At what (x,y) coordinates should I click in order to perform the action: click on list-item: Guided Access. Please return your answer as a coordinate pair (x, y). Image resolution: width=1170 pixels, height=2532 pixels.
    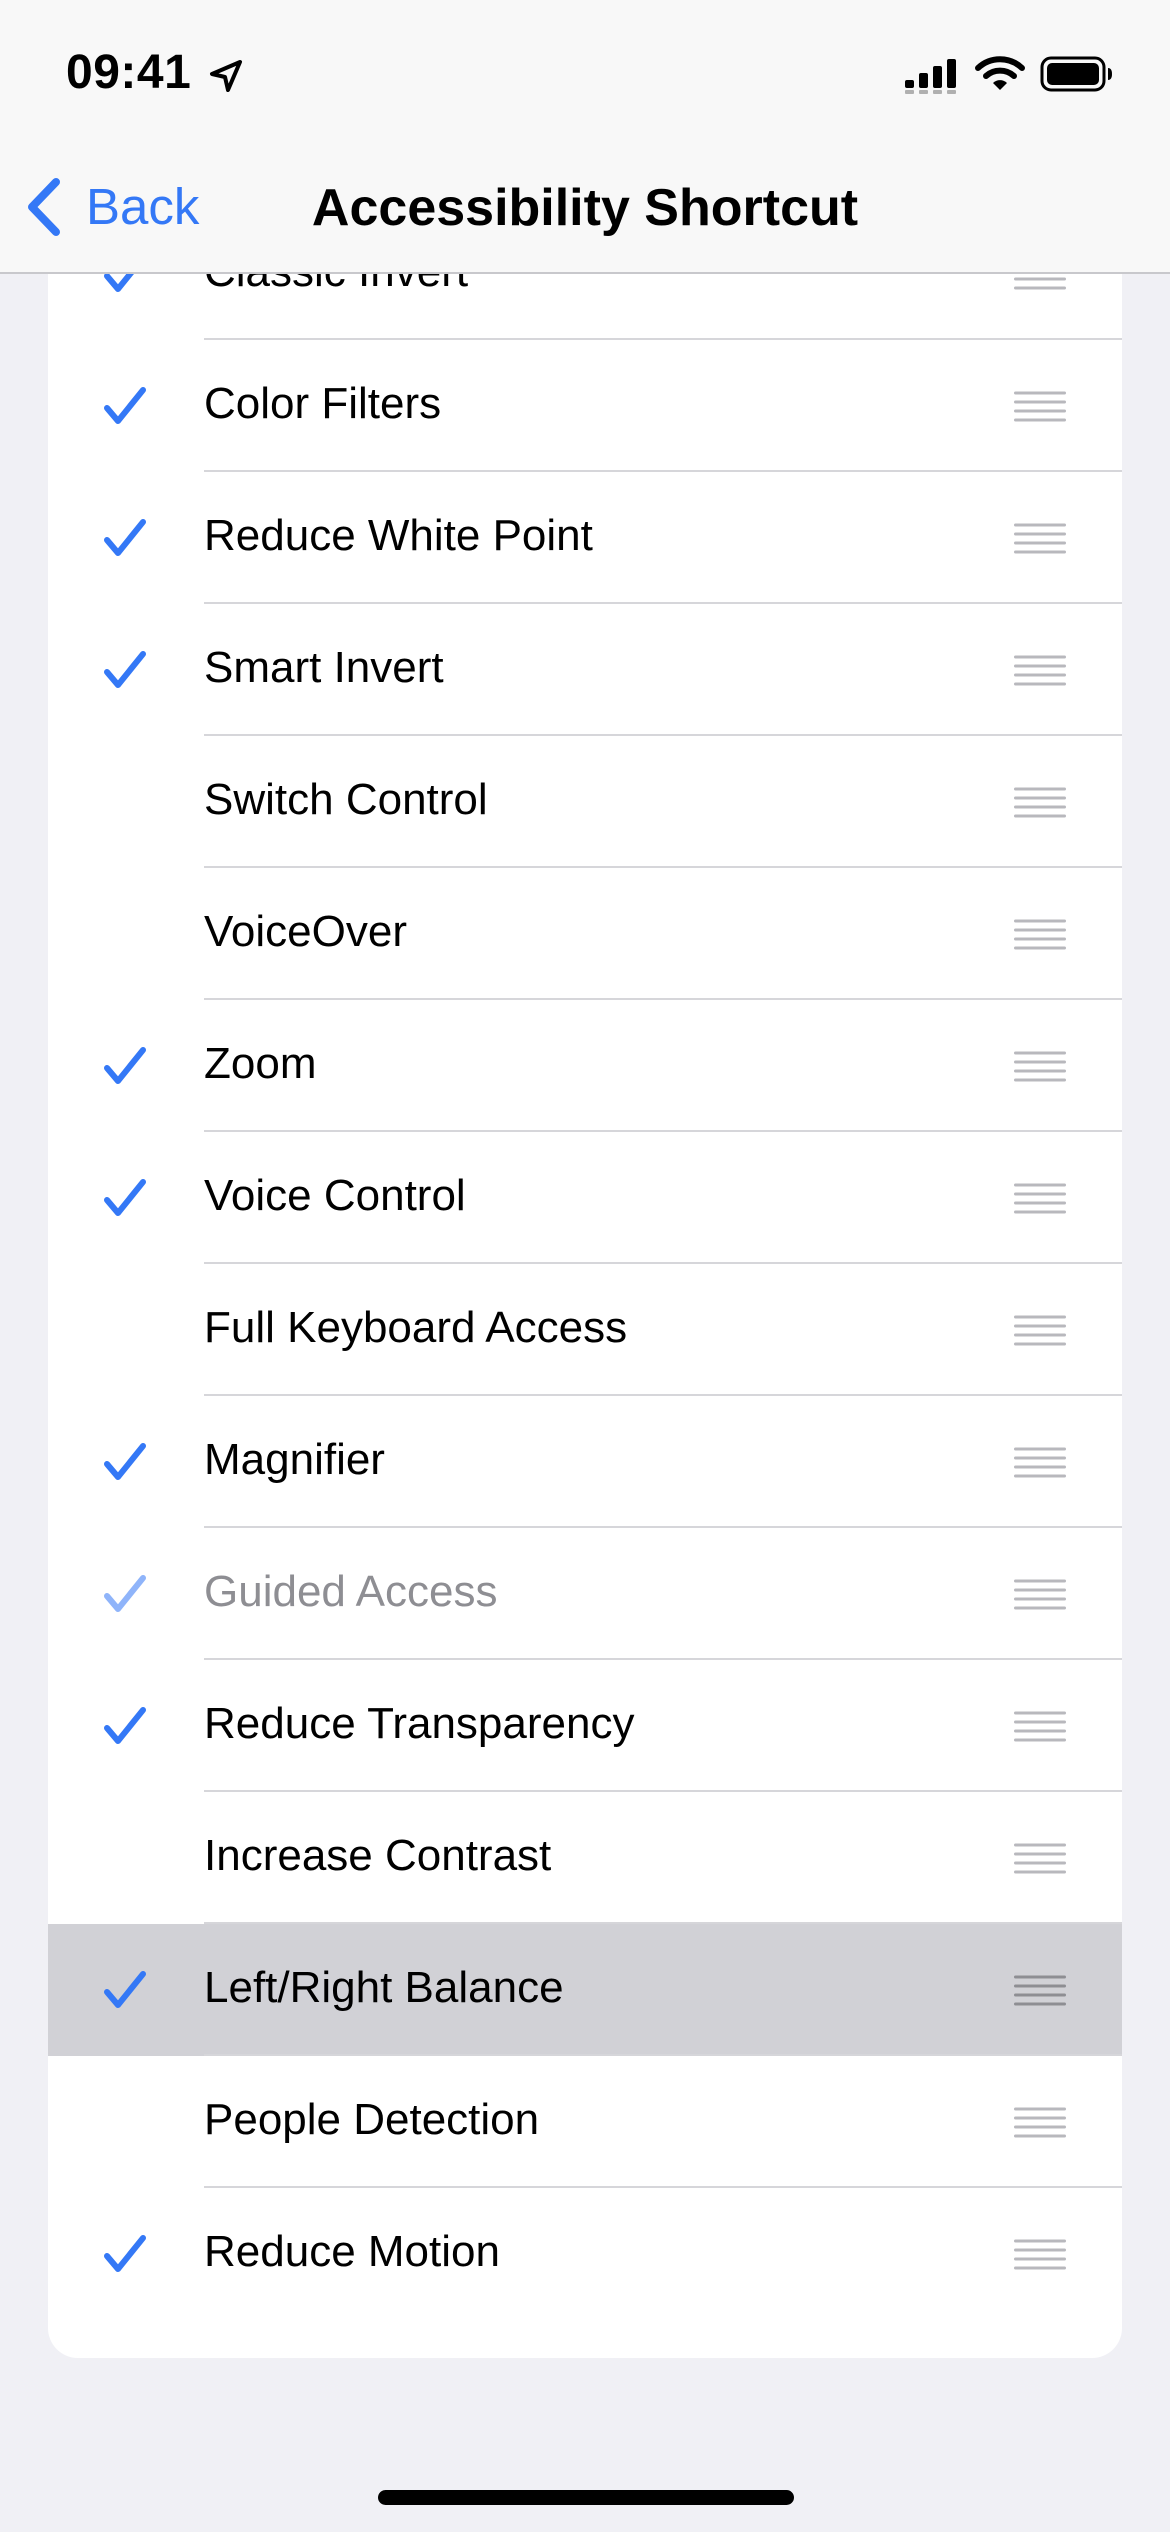
    Looking at the image, I should click on (585, 1594).